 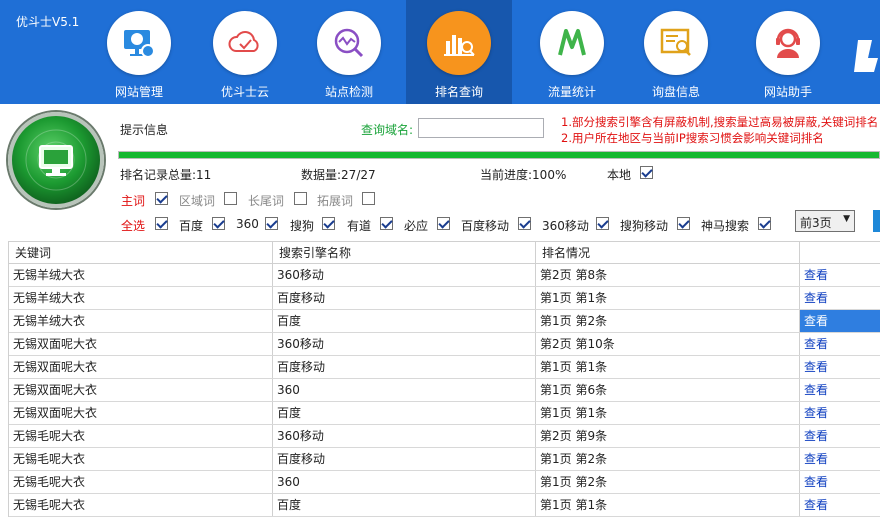 I want to click on current-progress: 当前进度:100%, so click(x=523, y=175).